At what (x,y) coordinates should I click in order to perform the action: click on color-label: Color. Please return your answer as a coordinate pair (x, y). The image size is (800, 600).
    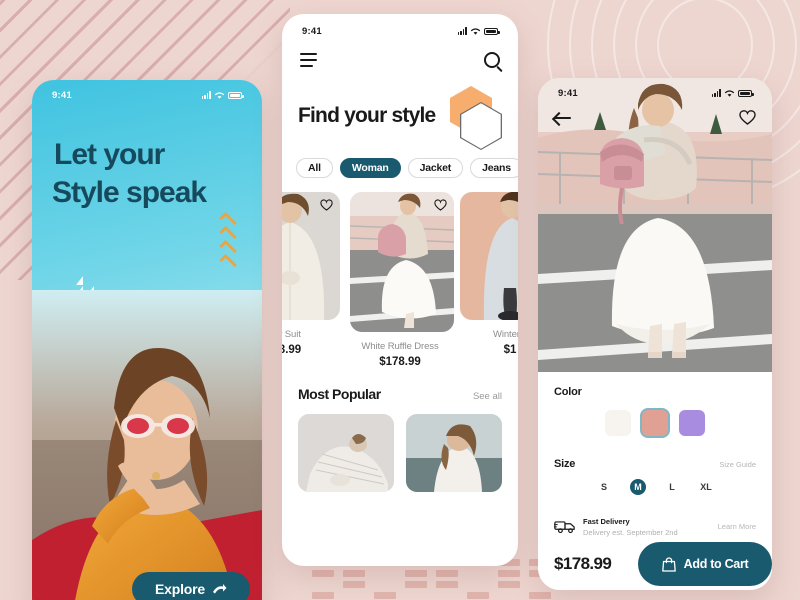
    Looking at the image, I should click on (568, 392).